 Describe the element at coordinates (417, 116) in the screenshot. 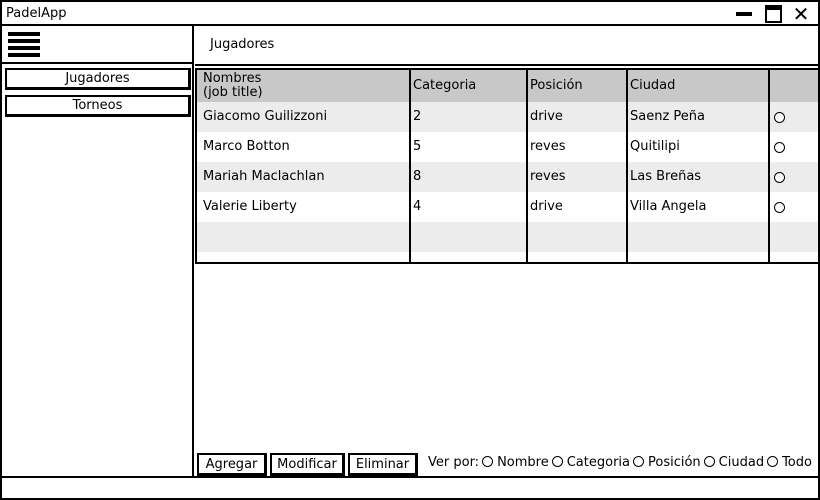

I see `cell-categoria: 2` at that location.